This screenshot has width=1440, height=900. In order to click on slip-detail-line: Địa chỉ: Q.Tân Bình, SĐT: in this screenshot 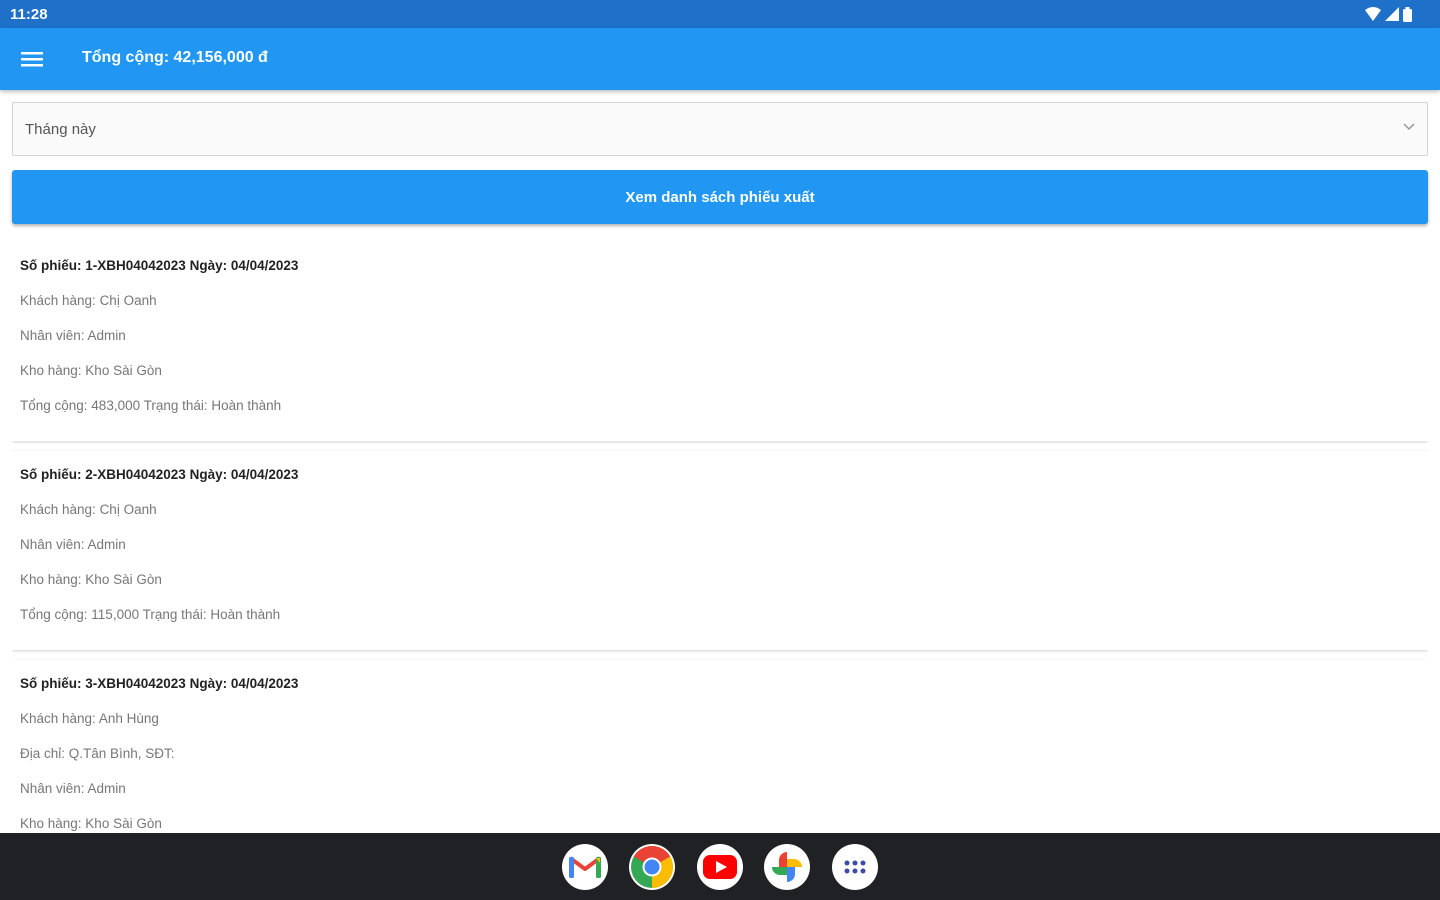, I will do `click(97, 753)`.